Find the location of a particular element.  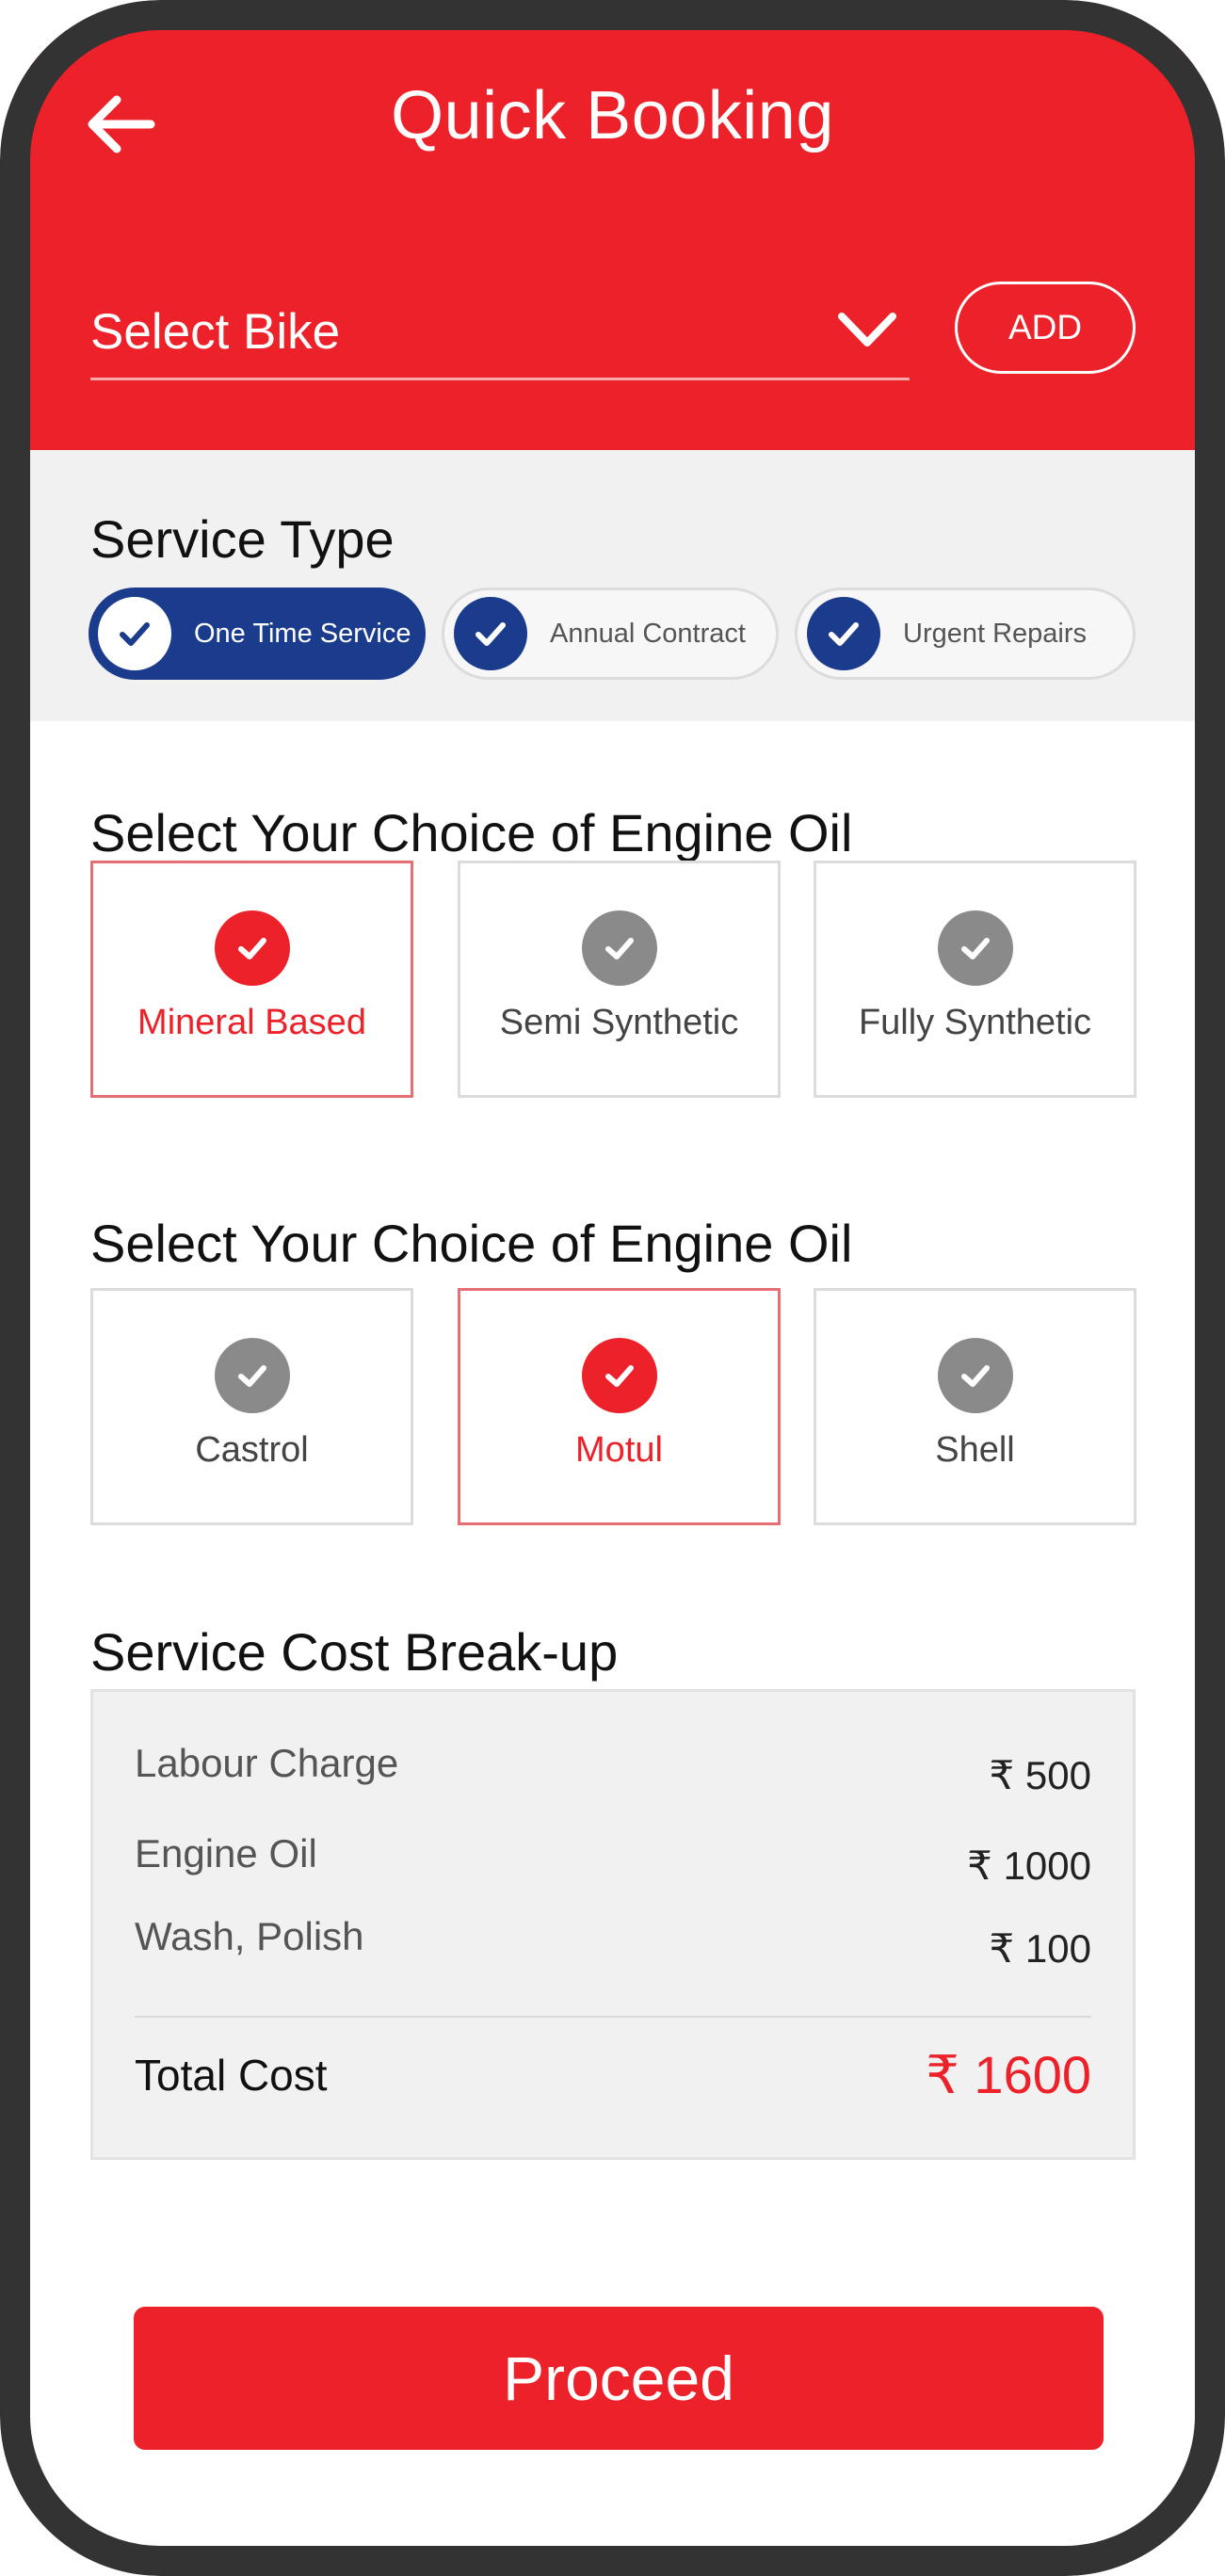

total-cost-value: ₹ 1600 is located at coordinates (1008, 2074).